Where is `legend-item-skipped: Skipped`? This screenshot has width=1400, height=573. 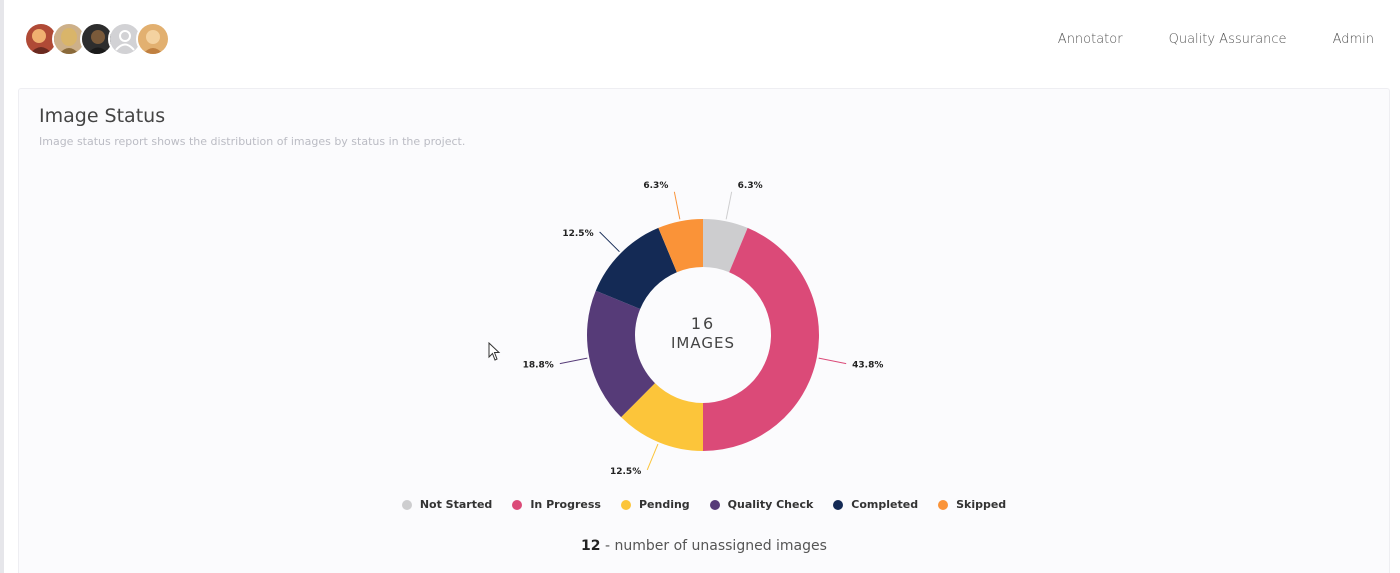
legend-item-skipped: Skipped is located at coordinates (972, 504).